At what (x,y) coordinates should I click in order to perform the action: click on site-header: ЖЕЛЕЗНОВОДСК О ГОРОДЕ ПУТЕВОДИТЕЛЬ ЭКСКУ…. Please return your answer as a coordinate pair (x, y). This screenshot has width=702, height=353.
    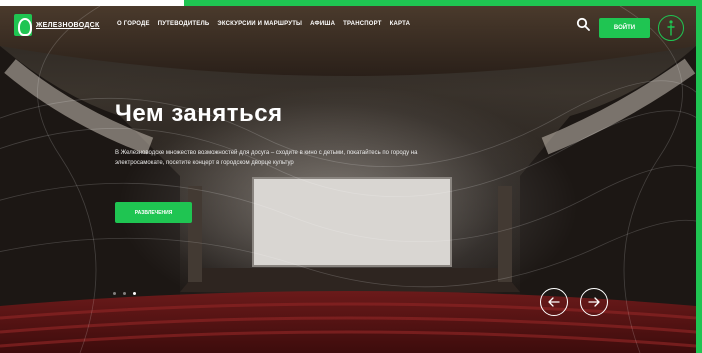
    Looking at the image, I should click on (348, 25).